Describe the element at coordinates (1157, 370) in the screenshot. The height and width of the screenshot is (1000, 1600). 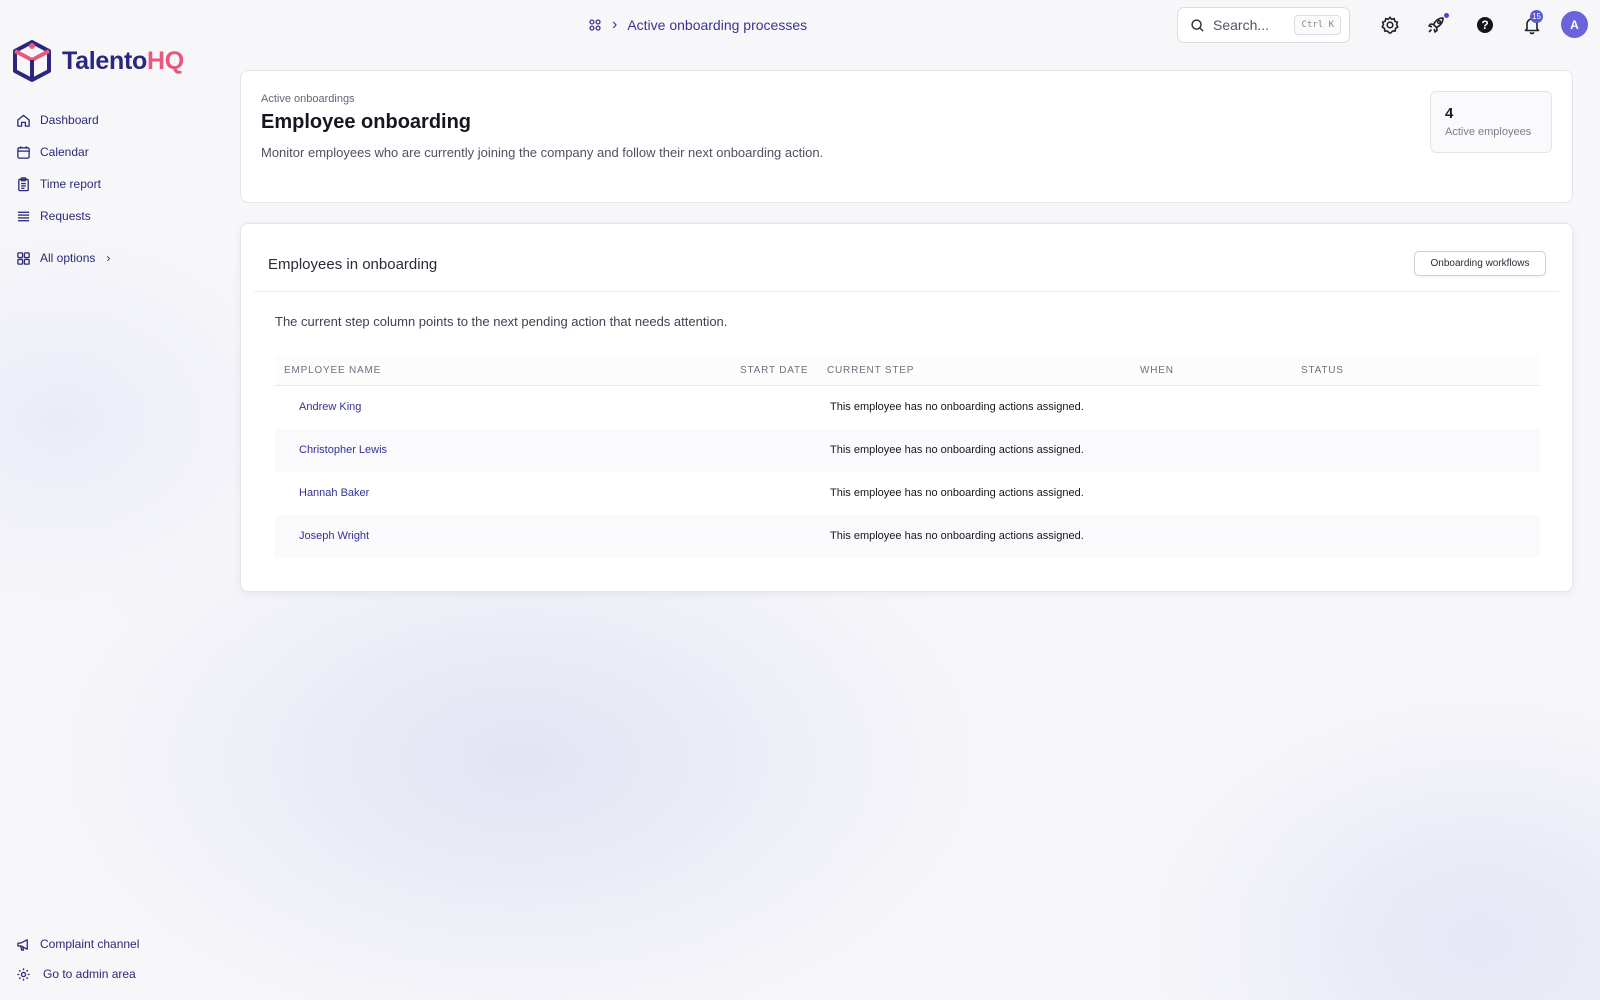
I see `column-header-when: WHEN` at that location.